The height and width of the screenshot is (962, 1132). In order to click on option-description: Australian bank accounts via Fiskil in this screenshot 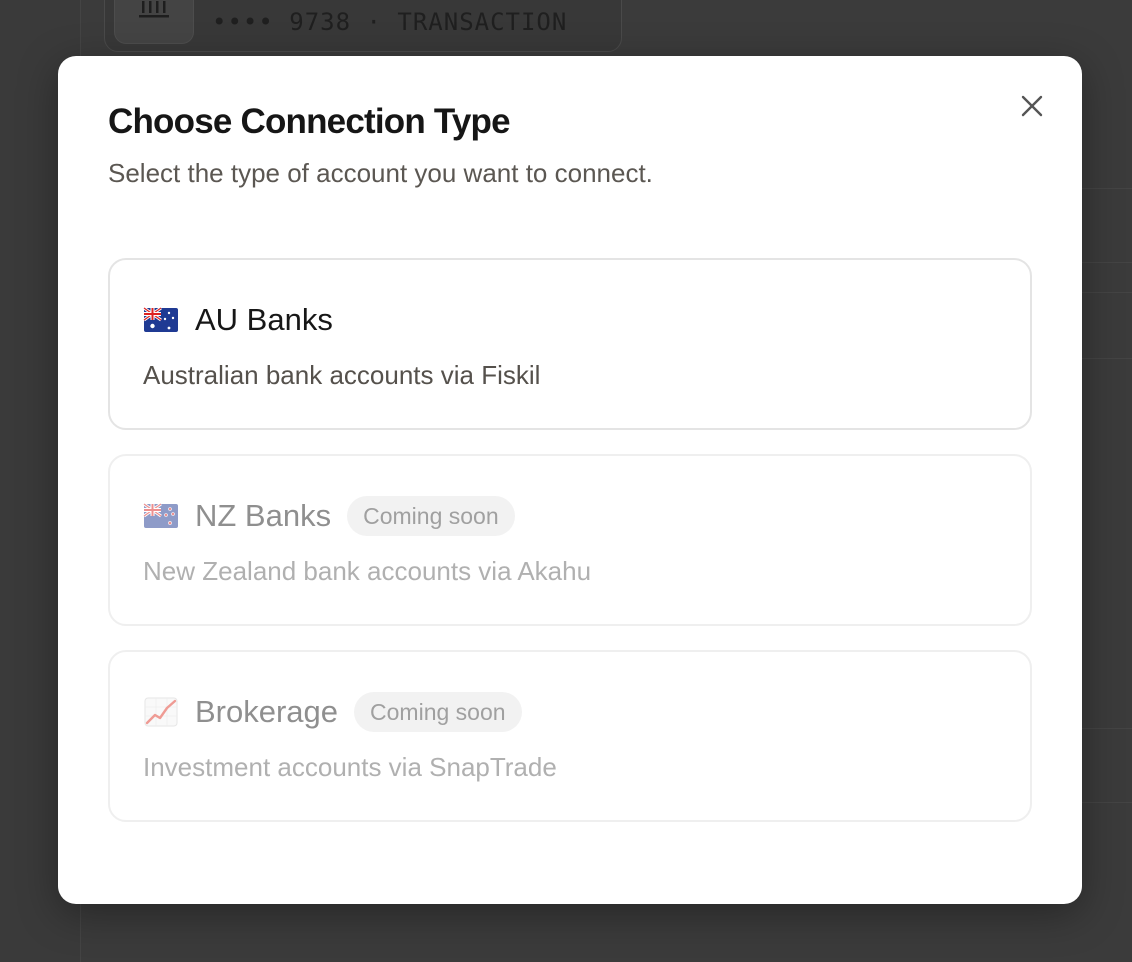, I will do `click(342, 375)`.